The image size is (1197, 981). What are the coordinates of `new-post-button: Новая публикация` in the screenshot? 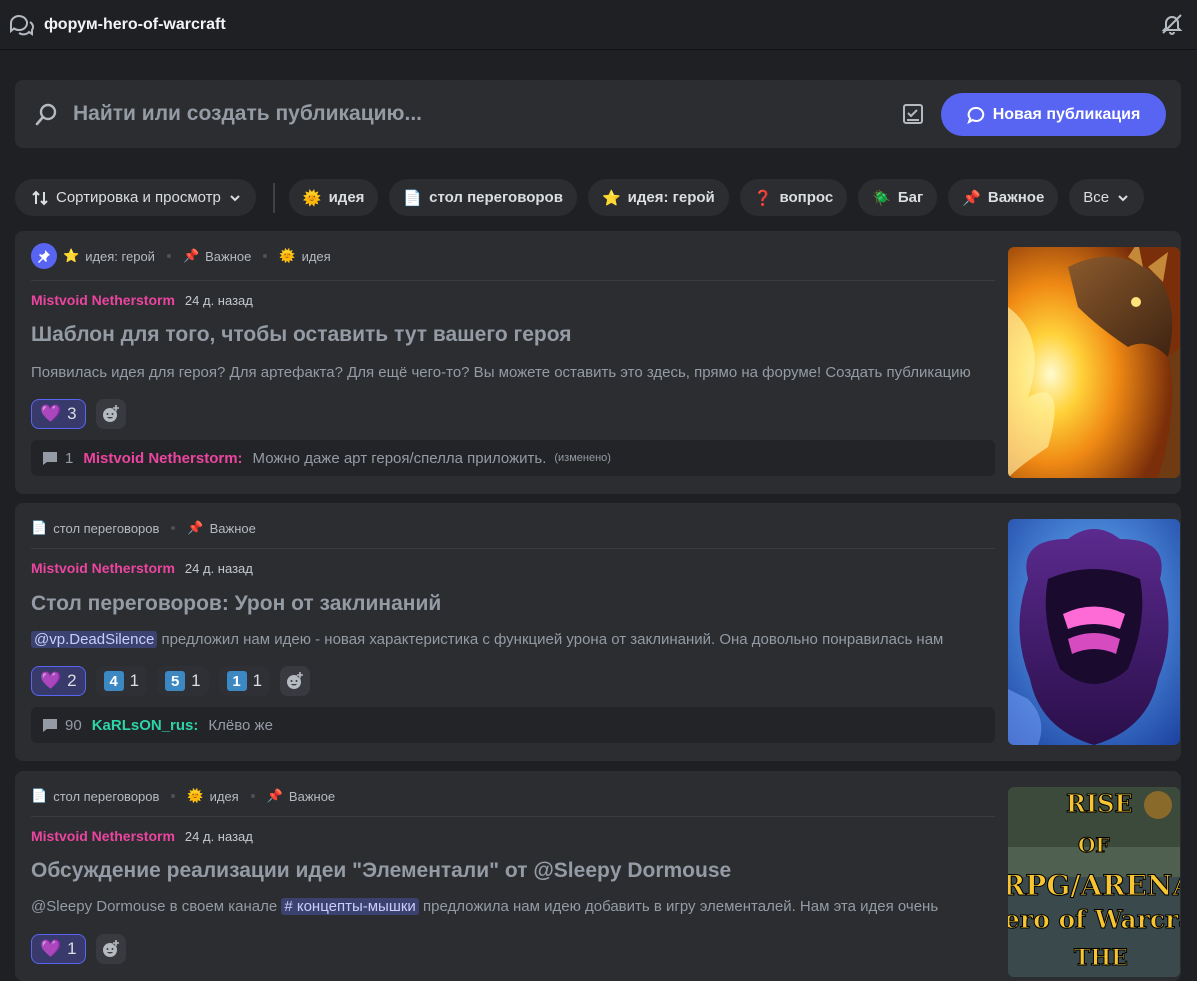 It's located at (1053, 114).